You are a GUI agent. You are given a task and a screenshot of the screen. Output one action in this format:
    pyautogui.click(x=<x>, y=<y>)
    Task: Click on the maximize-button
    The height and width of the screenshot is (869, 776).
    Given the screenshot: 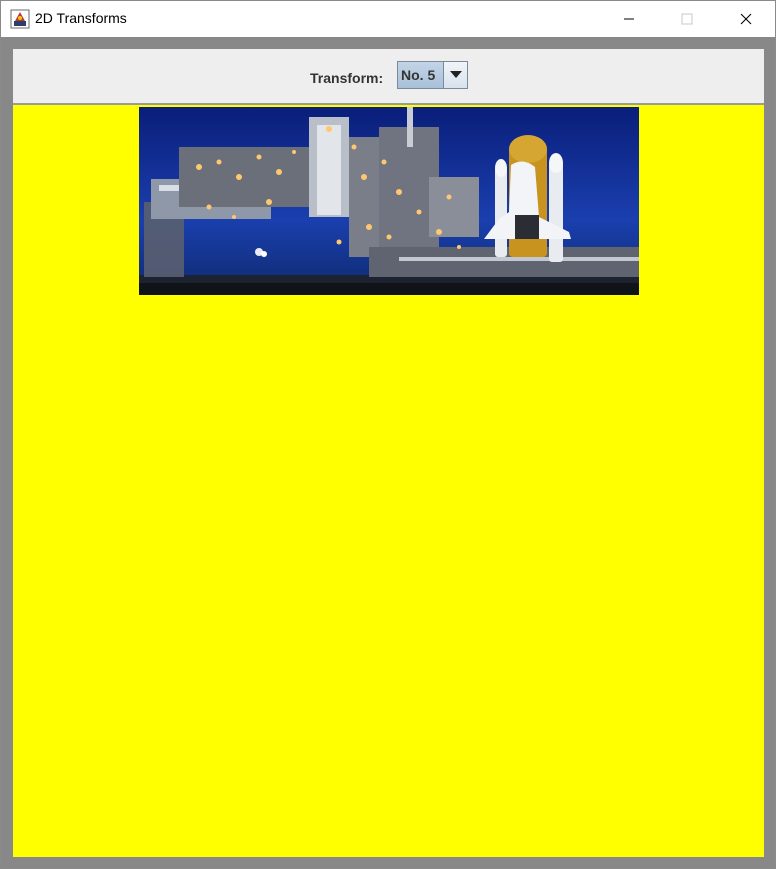 What is the action you would take?
    pyautogui.click(x=687, y=19)
    